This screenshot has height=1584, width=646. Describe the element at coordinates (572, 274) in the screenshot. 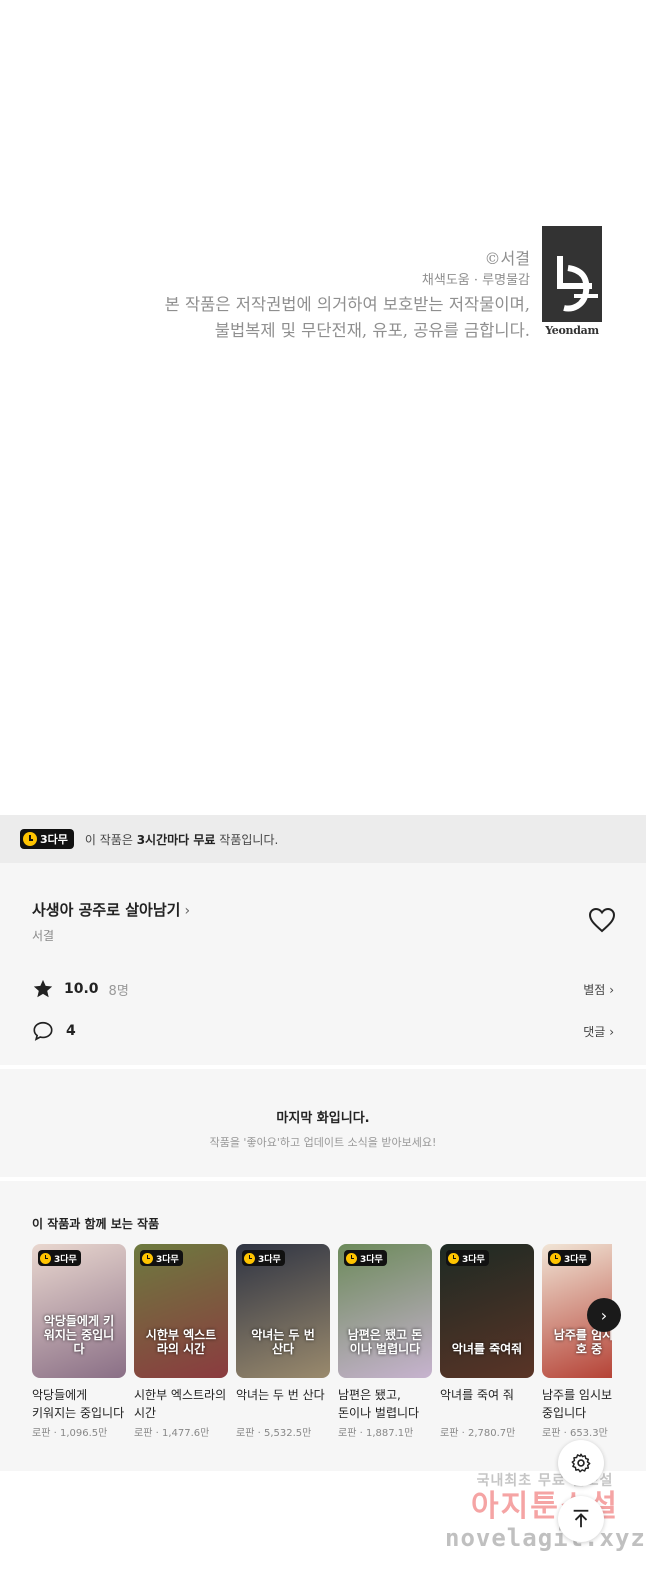

I see `yeondam-mark-icon` at that location.